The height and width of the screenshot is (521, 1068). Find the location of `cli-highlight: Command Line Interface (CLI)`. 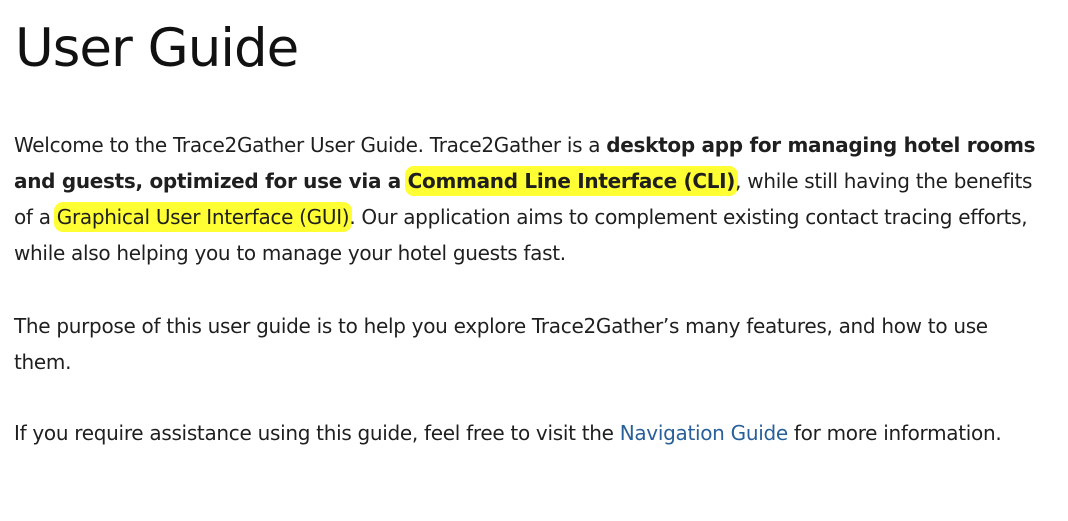

cli-highlight: Command Line Interface (CLI) is located at coordinates (571, 181).